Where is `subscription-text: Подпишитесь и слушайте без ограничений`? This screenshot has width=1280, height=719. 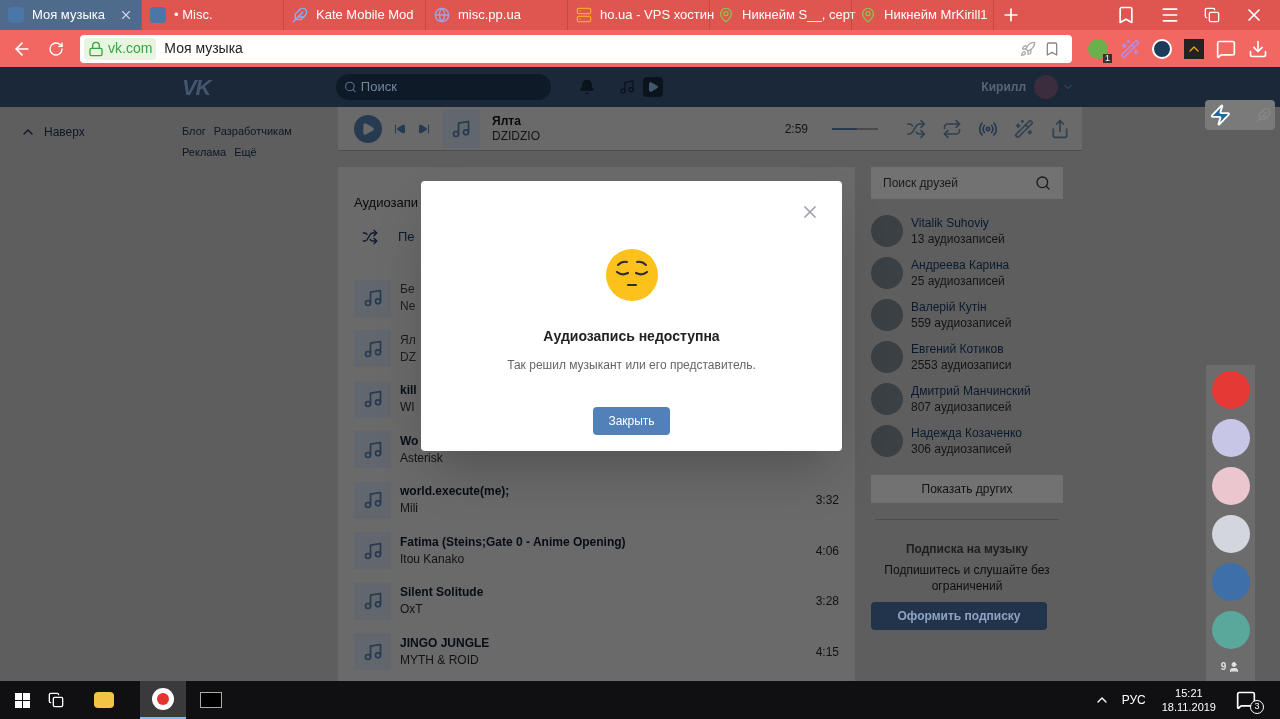 subscription-text: Подпишитесь и слушайте без ограничений is located at coordinates (967, 578).